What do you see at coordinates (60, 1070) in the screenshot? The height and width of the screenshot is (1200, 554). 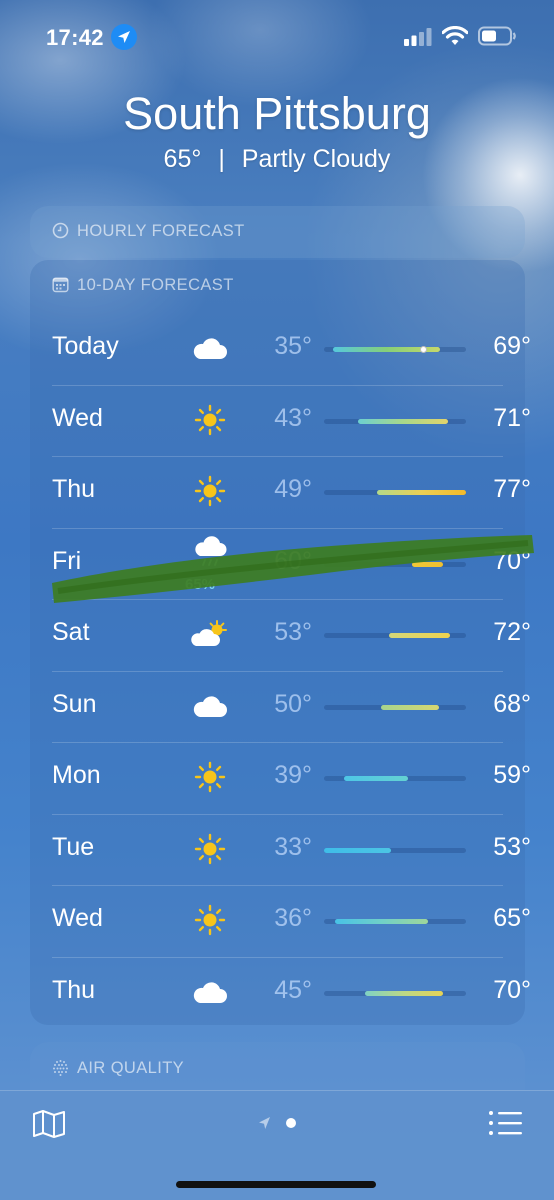 I see `air-quality-icon` at bounding box center [60, 1070].